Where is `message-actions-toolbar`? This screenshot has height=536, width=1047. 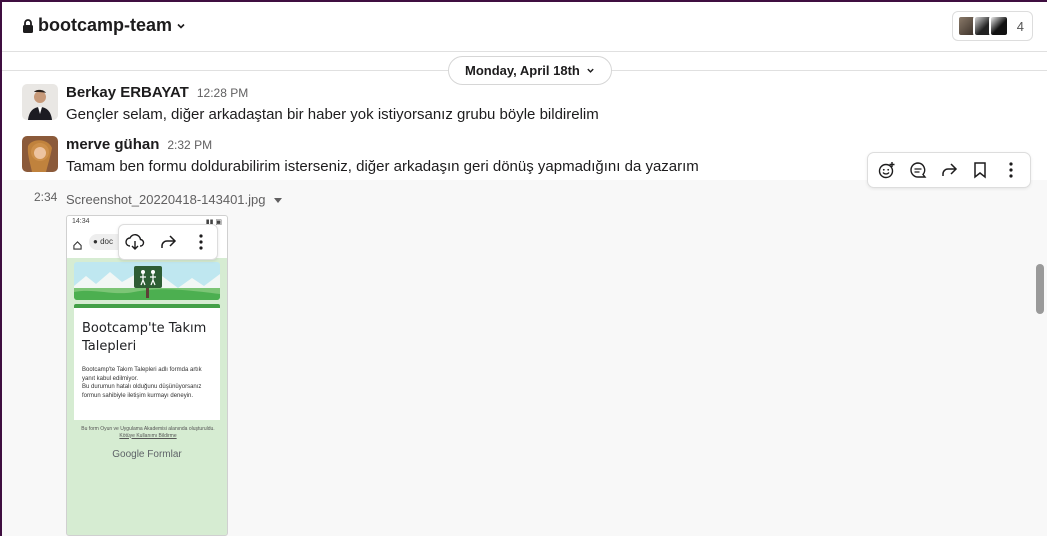
message-actions-toolbar is located at coordinates (949, 170).